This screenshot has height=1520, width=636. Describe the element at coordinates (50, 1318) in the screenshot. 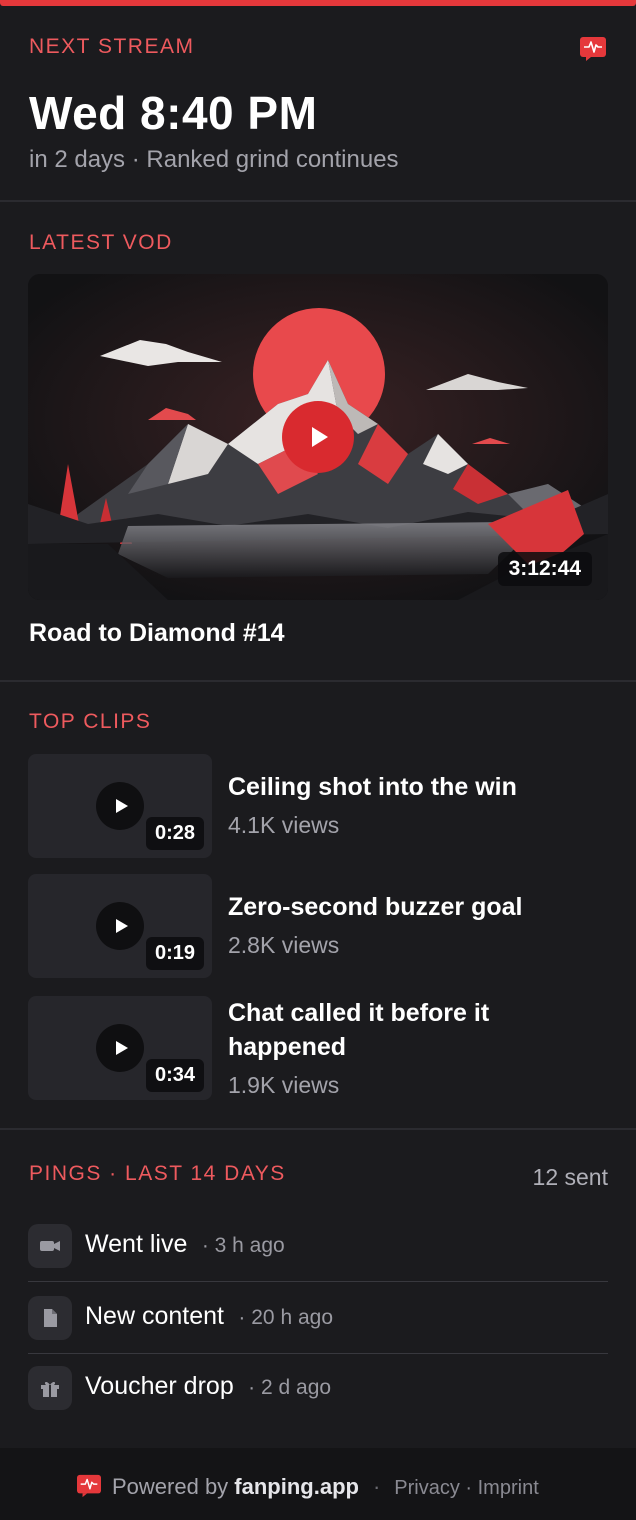

I see `document-icon` at that location.